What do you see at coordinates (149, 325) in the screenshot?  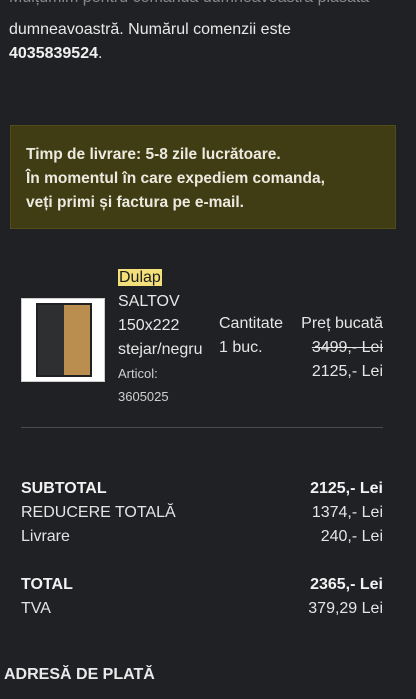 I see `product-dimensions: 150x222` at bounding box center [149, 325].